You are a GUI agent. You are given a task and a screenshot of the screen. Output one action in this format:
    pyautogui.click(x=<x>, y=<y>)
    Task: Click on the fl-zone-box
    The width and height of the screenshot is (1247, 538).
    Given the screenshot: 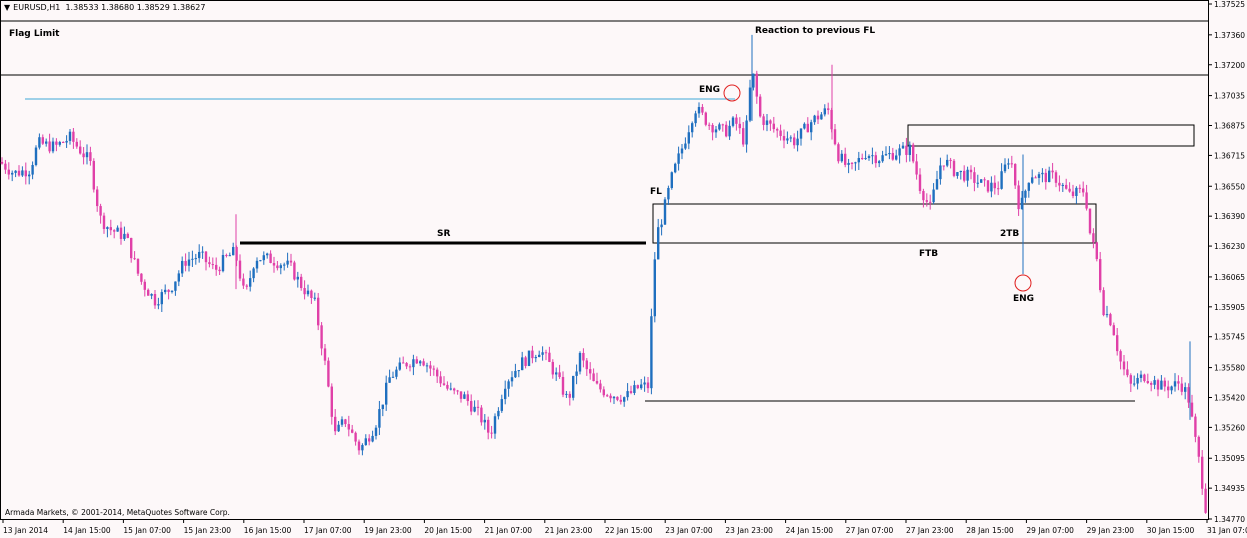 What is the action you would take?
    pyautogui.click(x=874, y=223)
    